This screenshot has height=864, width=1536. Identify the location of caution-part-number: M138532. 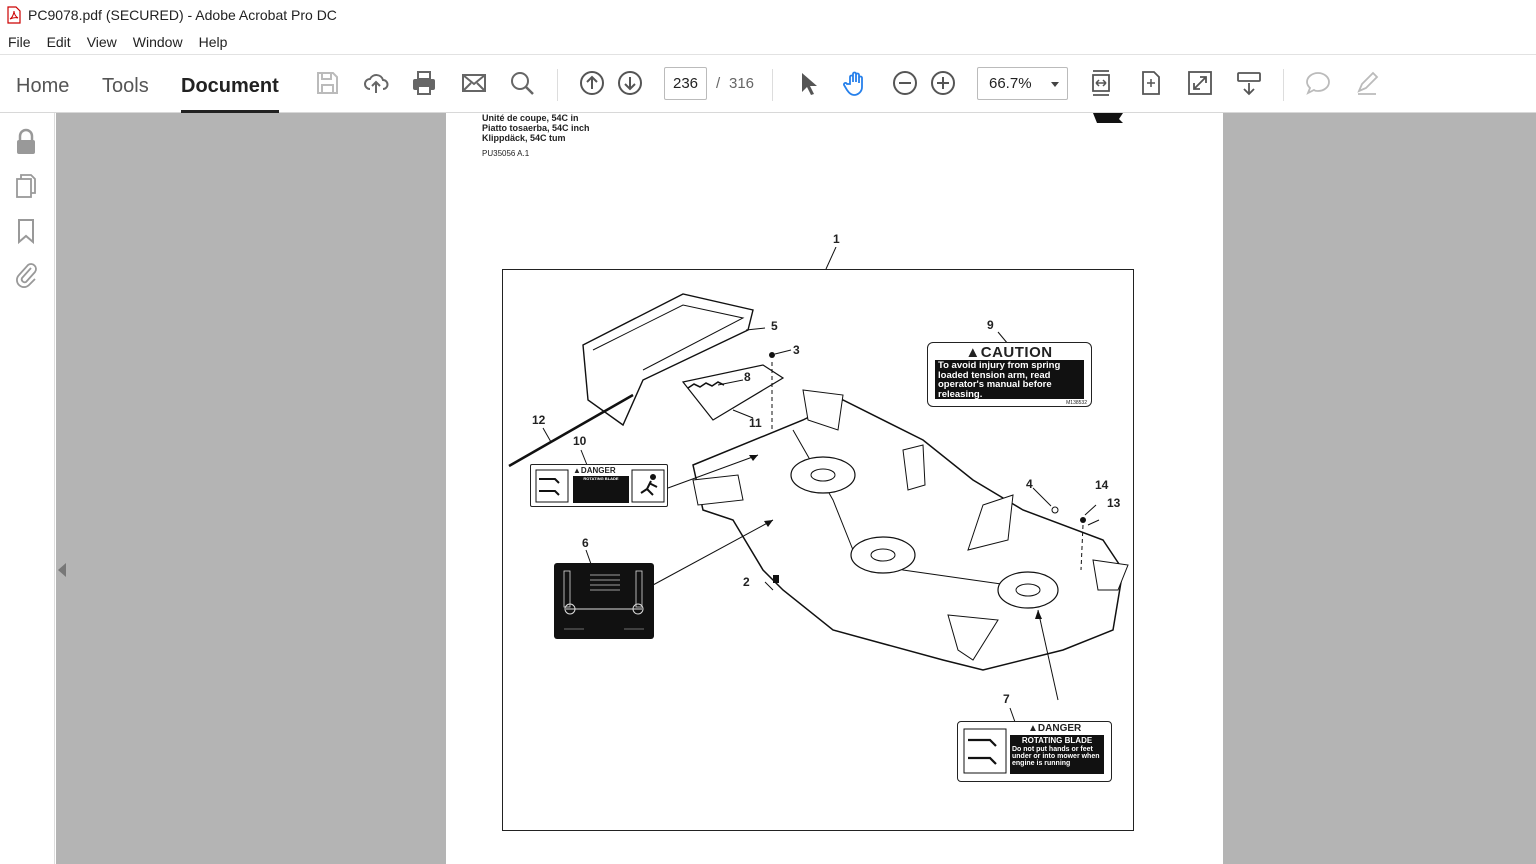
(1076, 403).